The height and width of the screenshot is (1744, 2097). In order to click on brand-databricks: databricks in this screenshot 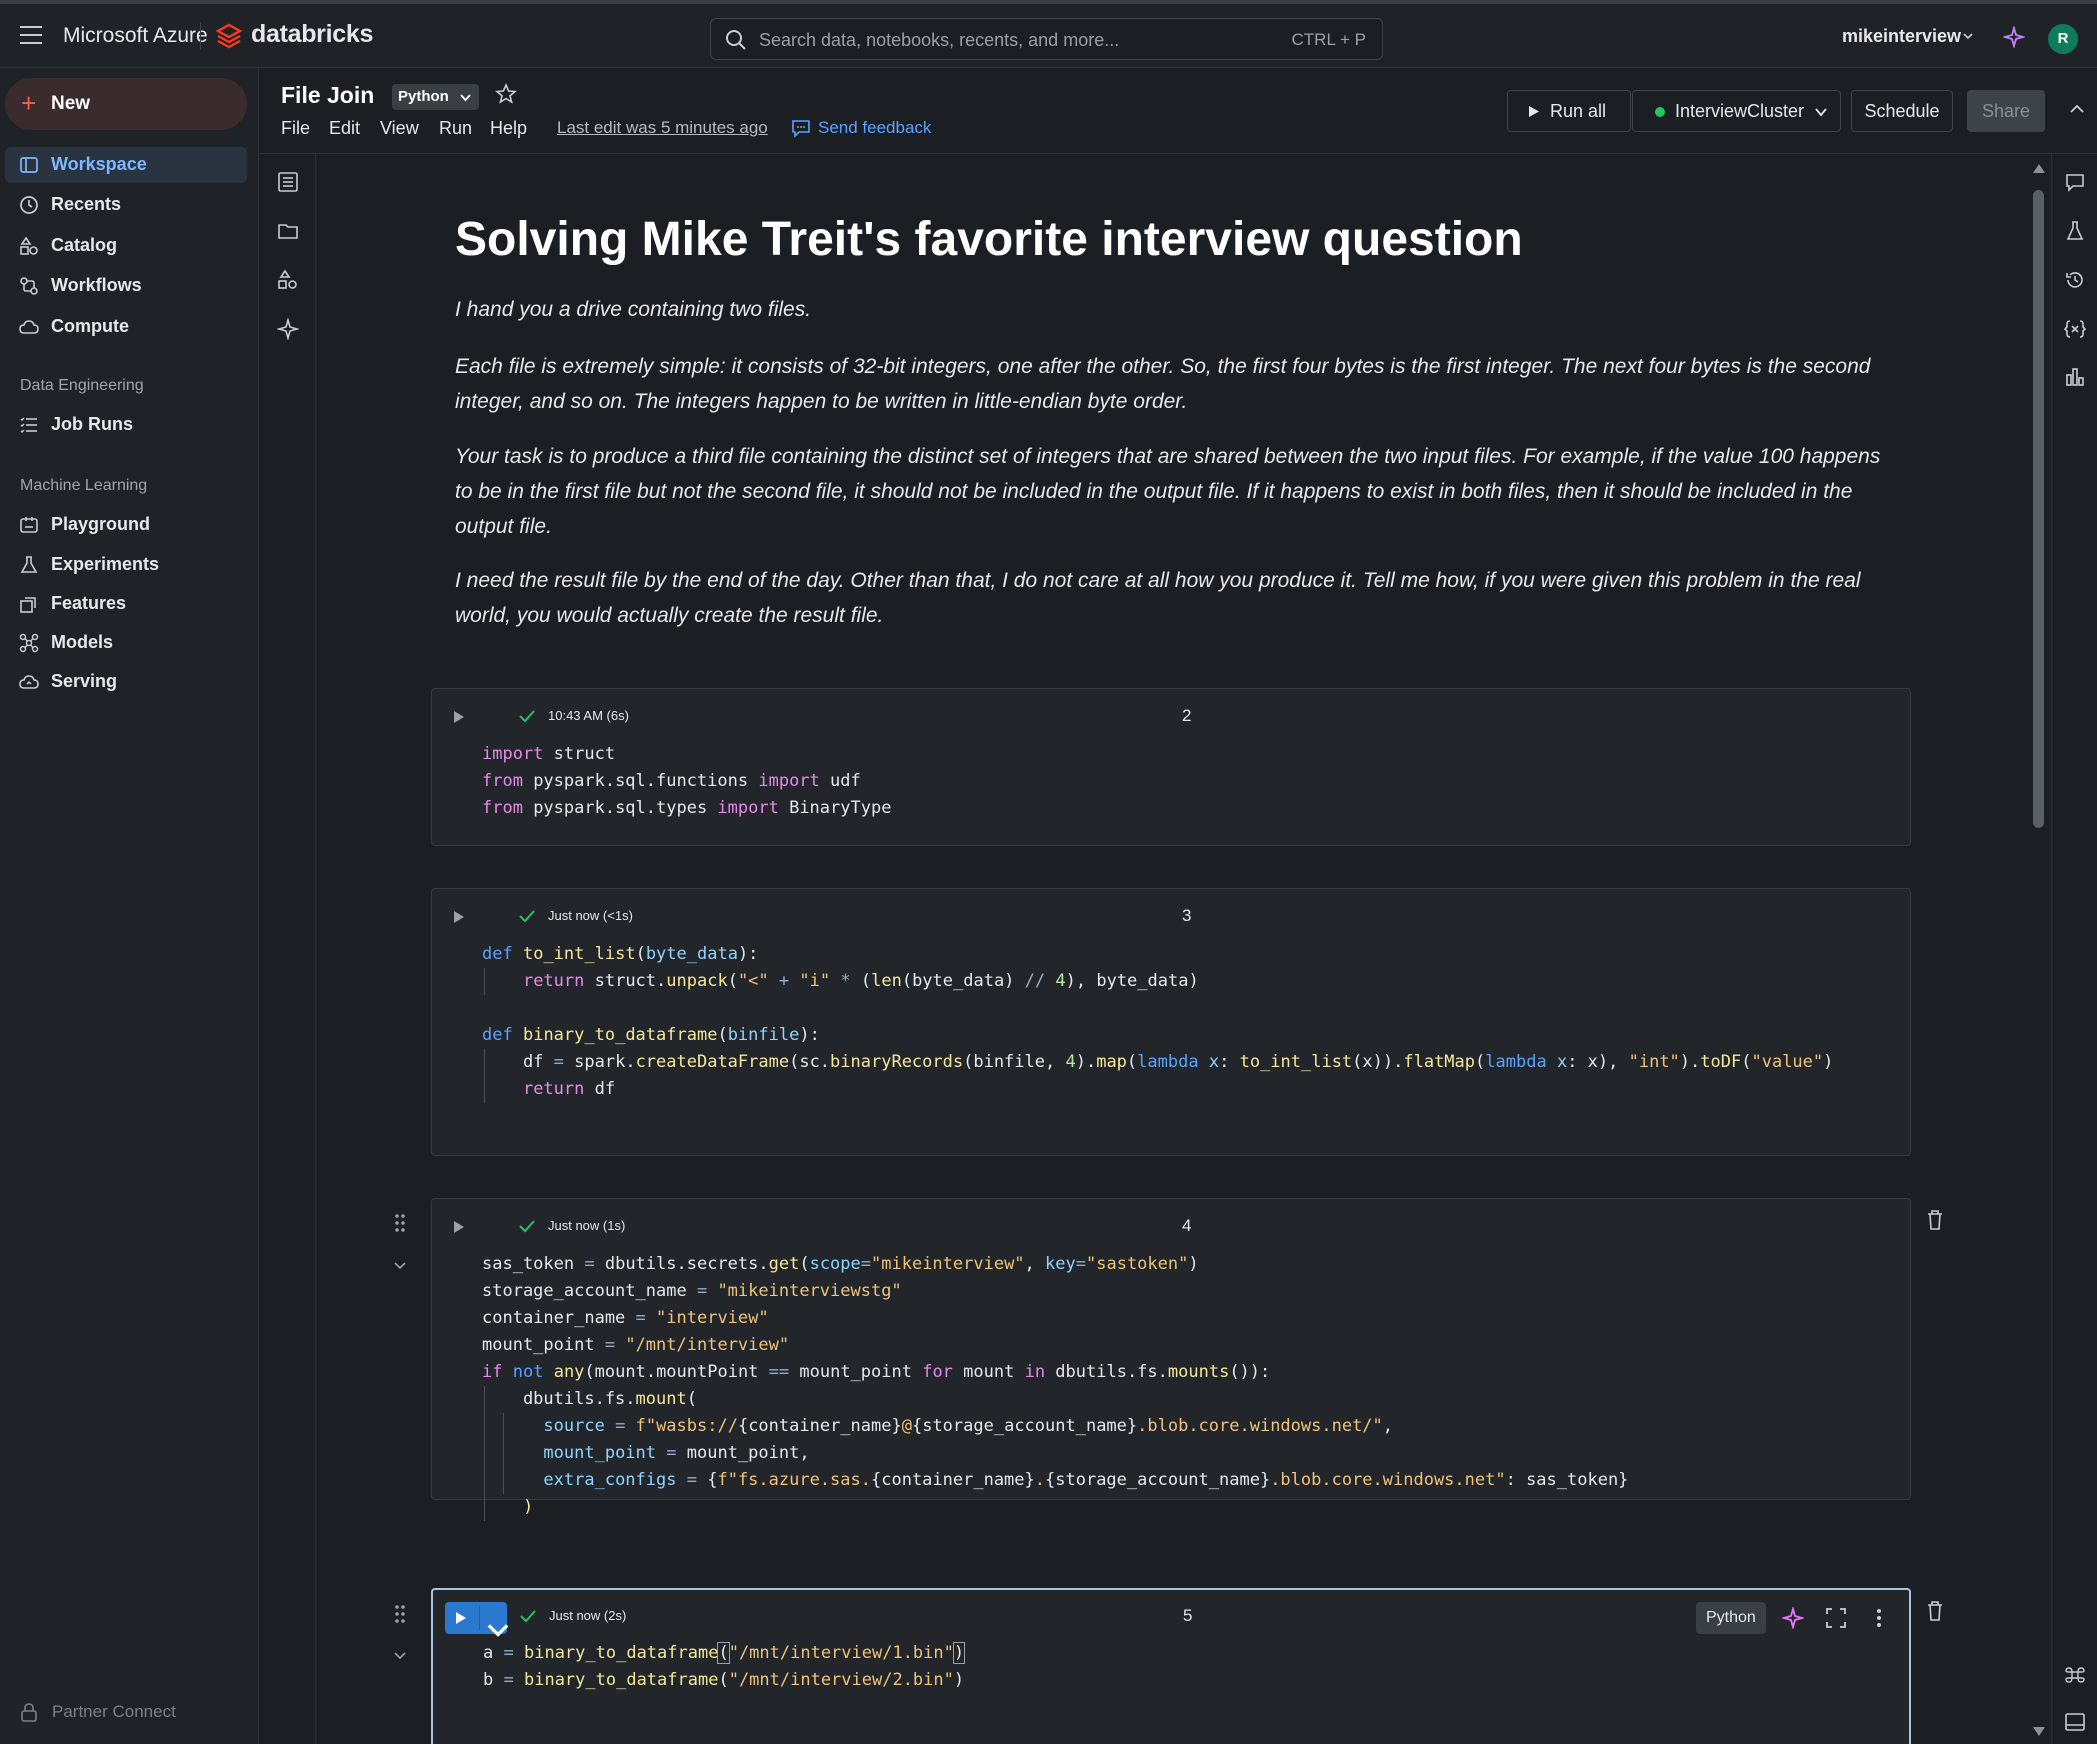, I will do `click(312, 34)`.